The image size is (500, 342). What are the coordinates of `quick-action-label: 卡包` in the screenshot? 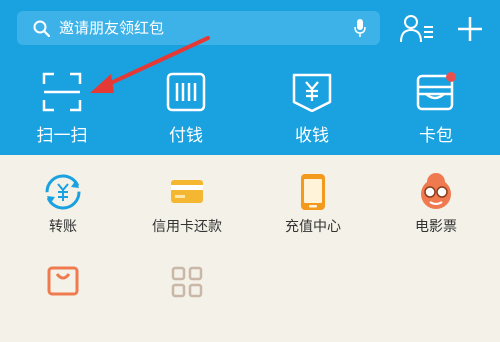 It's located at (436, 136).